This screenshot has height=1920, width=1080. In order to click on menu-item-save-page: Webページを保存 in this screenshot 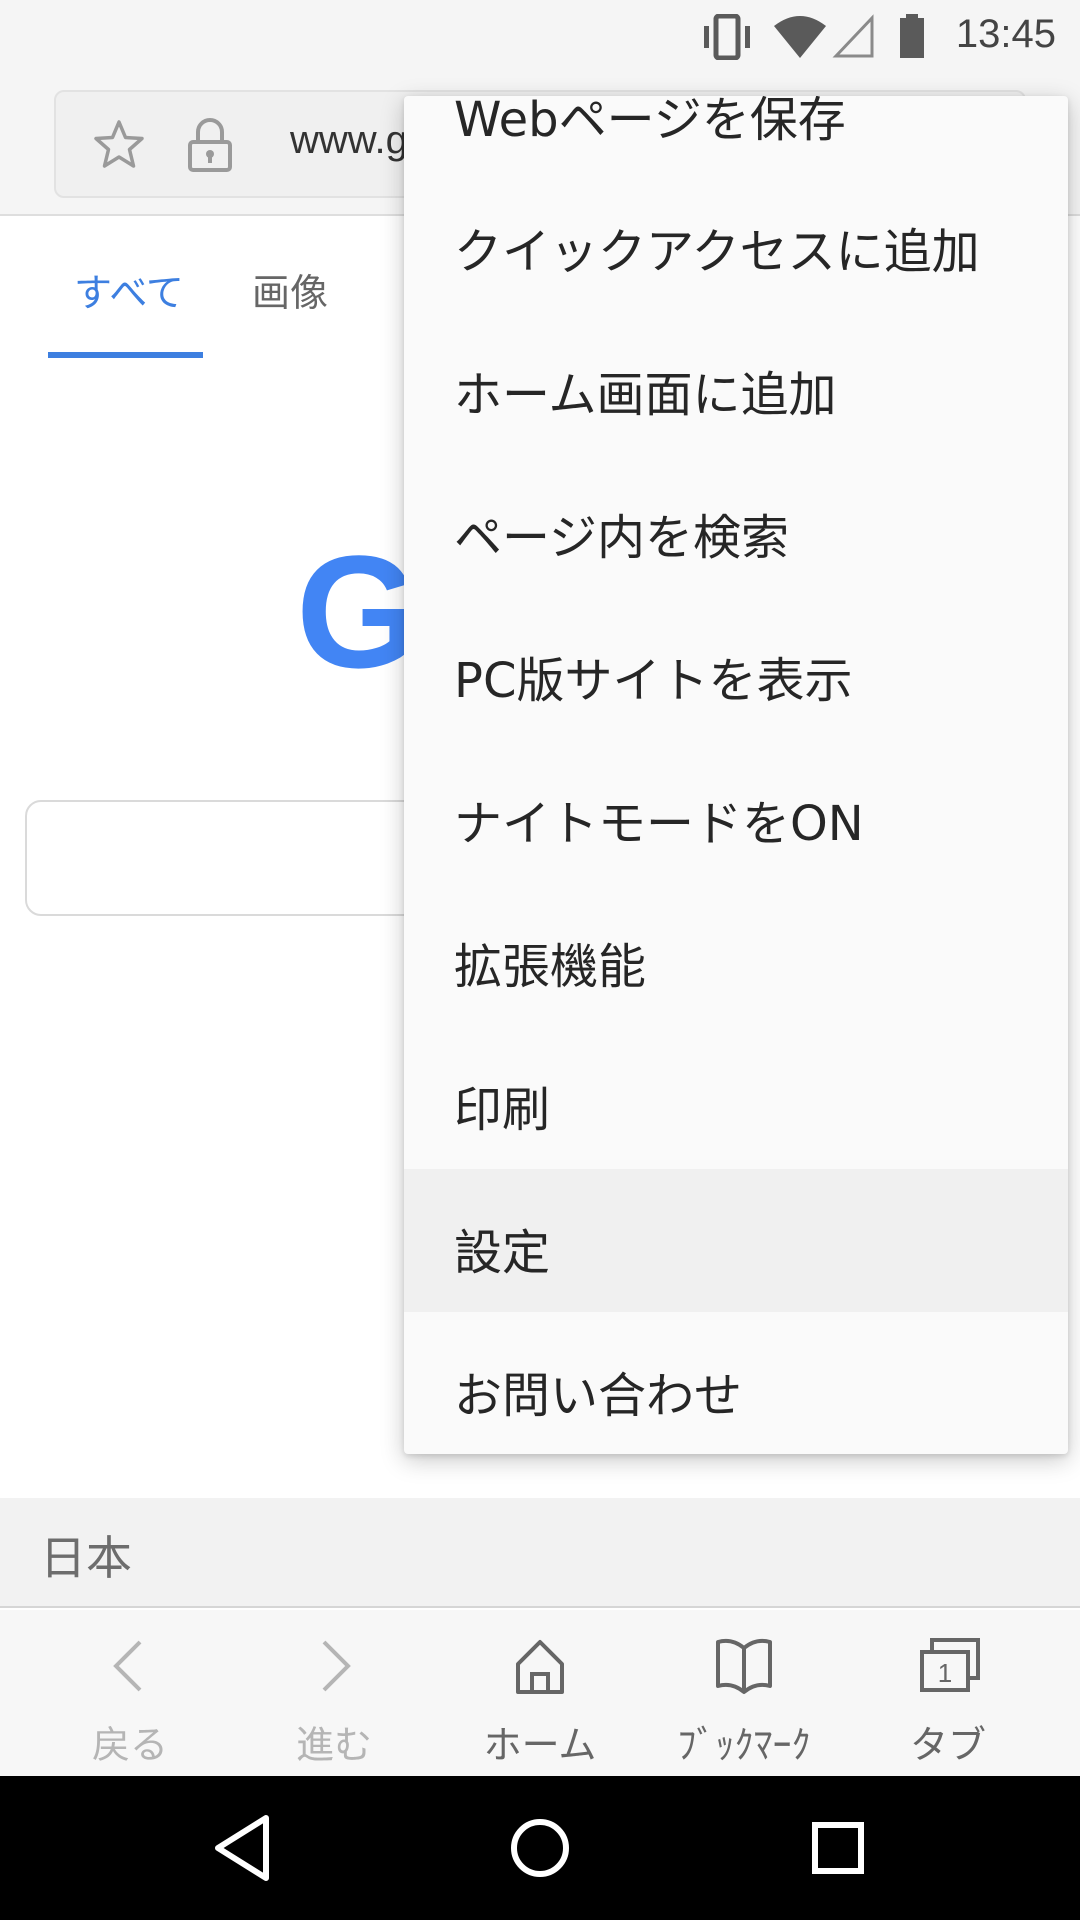, I will do `click(736, 137)`.